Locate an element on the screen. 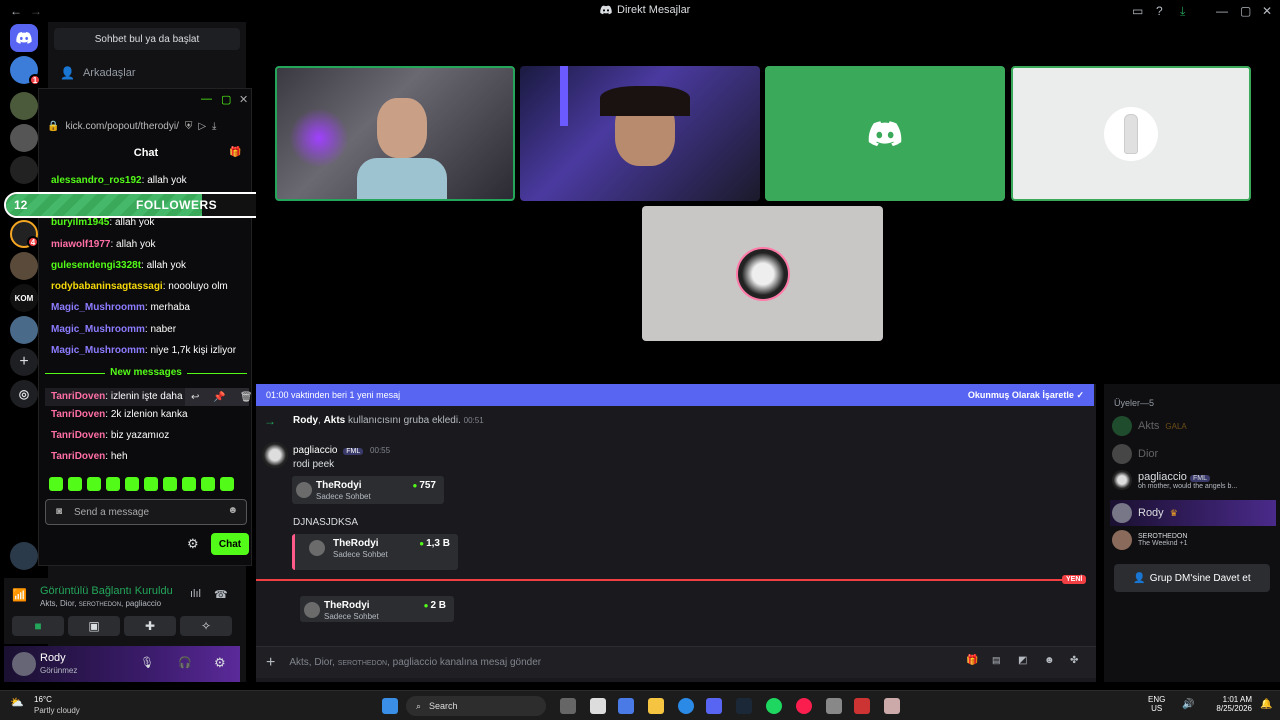 The height and width of the screenshot is (720, 1280). notifications-icon: 🔔 is located at coordinates (1266, 704).